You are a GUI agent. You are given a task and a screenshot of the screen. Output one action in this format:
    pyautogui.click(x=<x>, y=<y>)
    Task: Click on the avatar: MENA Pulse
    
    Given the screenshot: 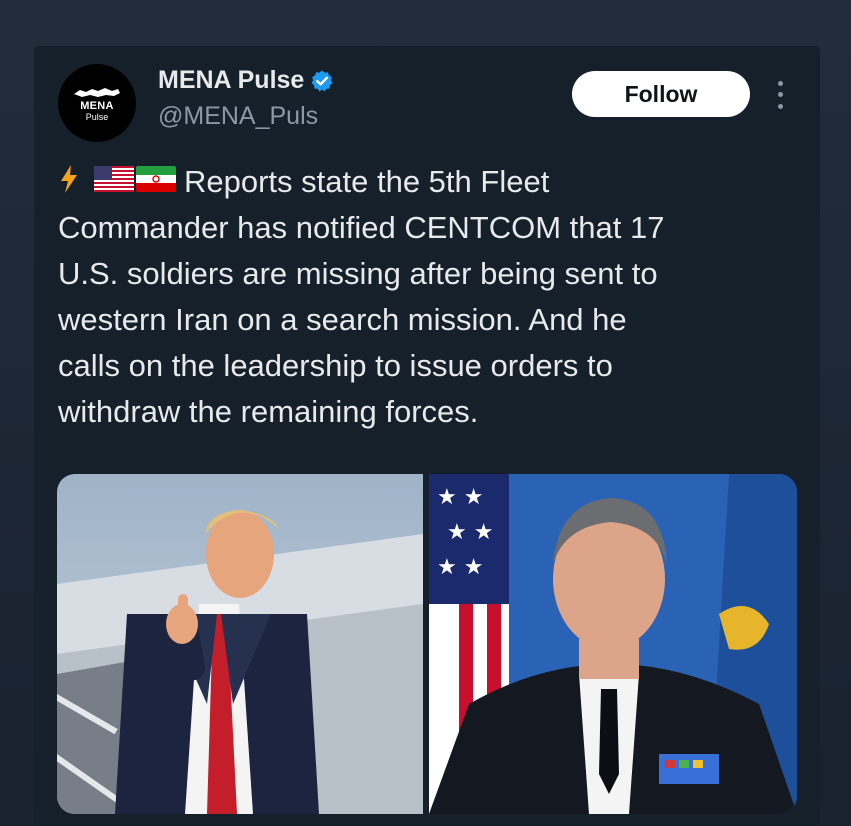 What is the action you would take?
    pyautogui.click(x=97, y=103)
    